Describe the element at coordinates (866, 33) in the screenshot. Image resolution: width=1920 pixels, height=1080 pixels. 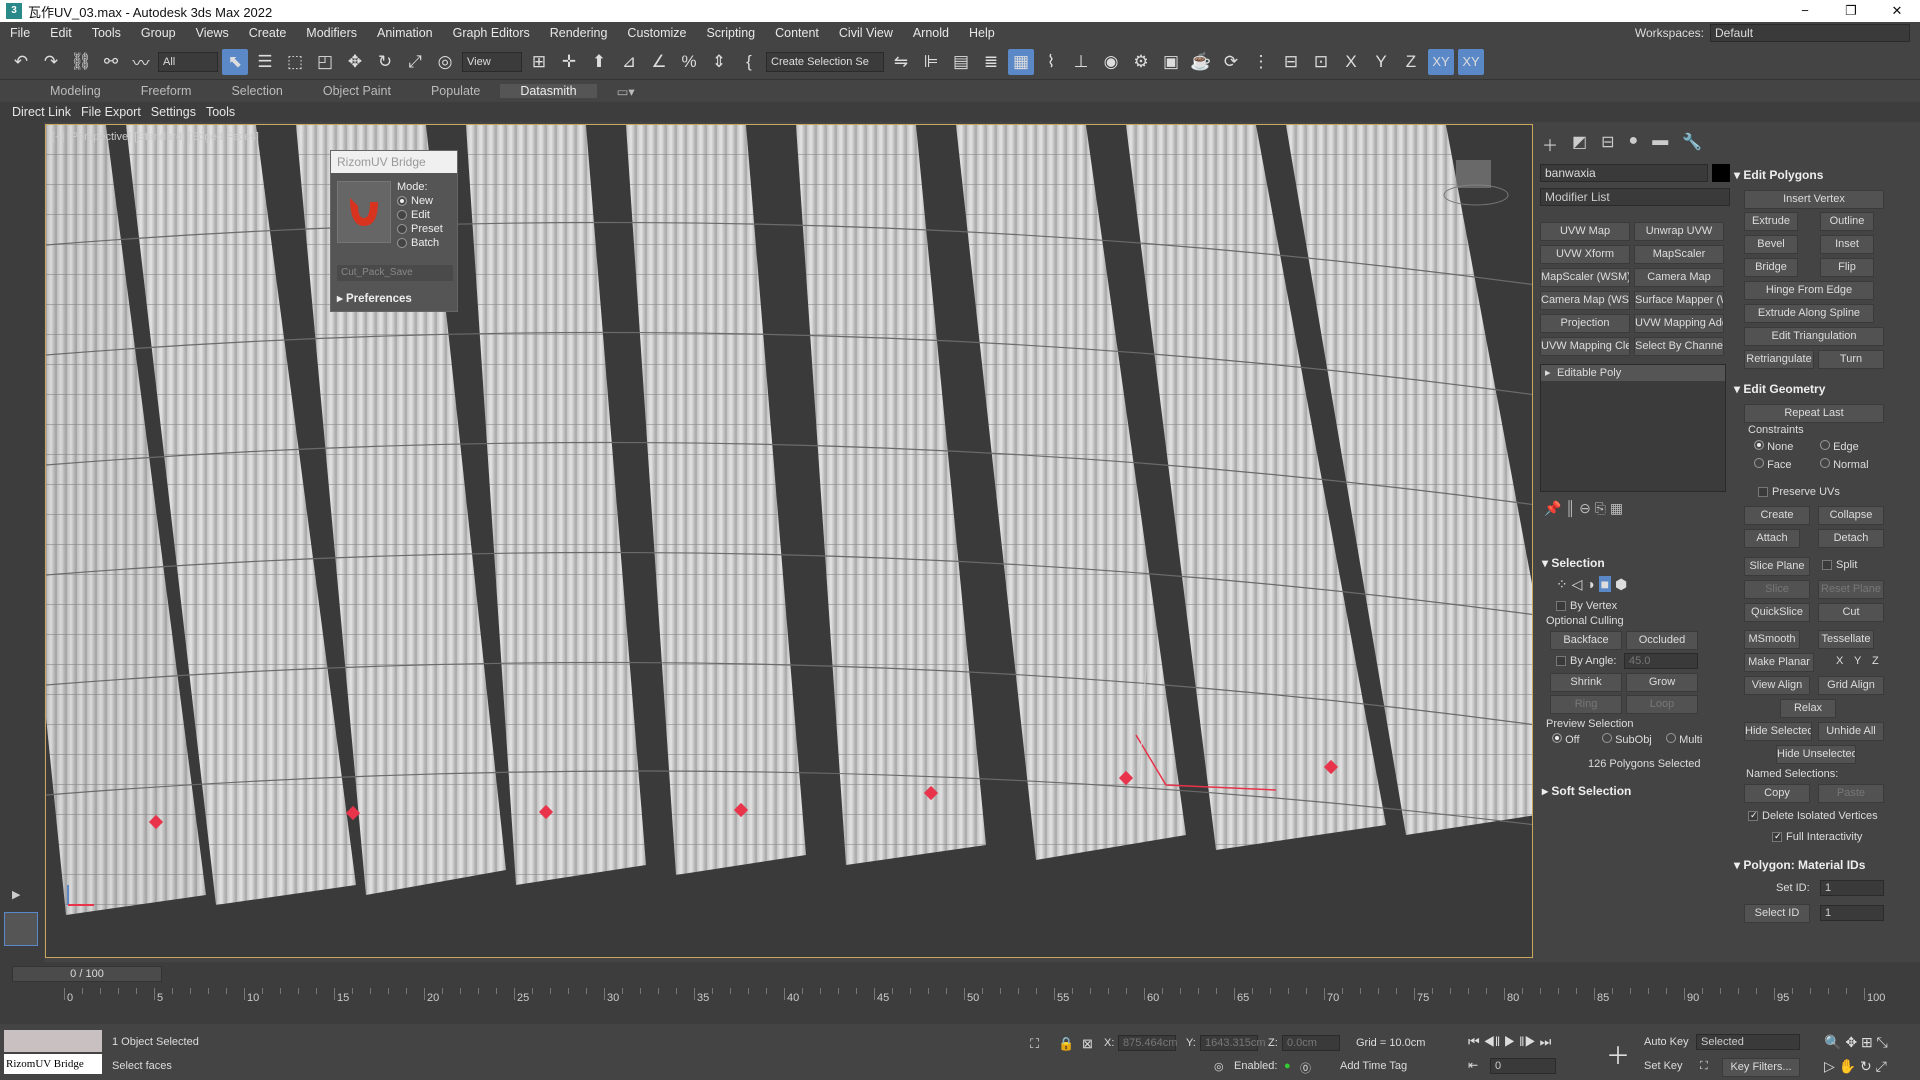
I see `menu-civil-view: Civil View` at that location.